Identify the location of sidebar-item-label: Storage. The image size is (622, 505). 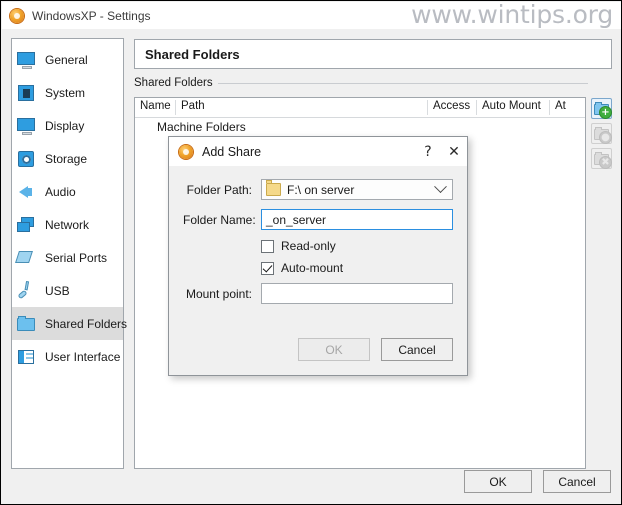
(66, 158).